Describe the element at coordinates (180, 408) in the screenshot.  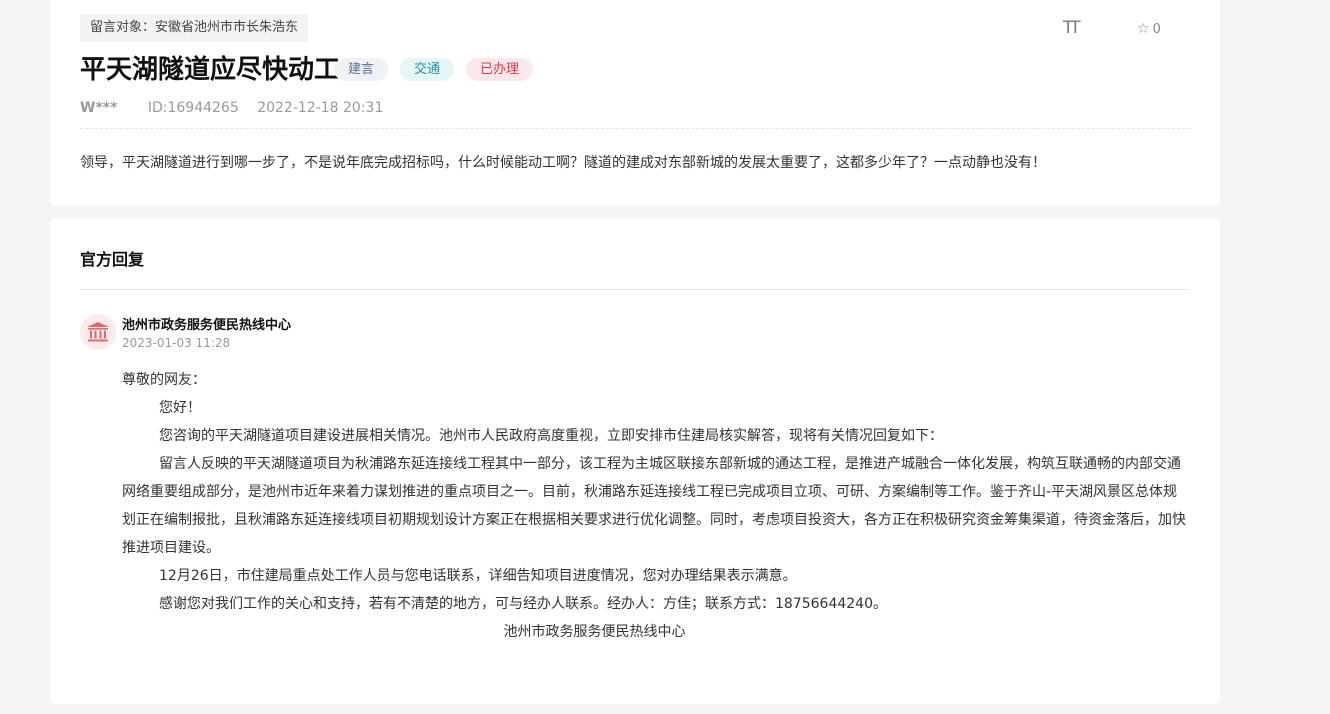
I see `reply-greeting: 您好！` at that location.